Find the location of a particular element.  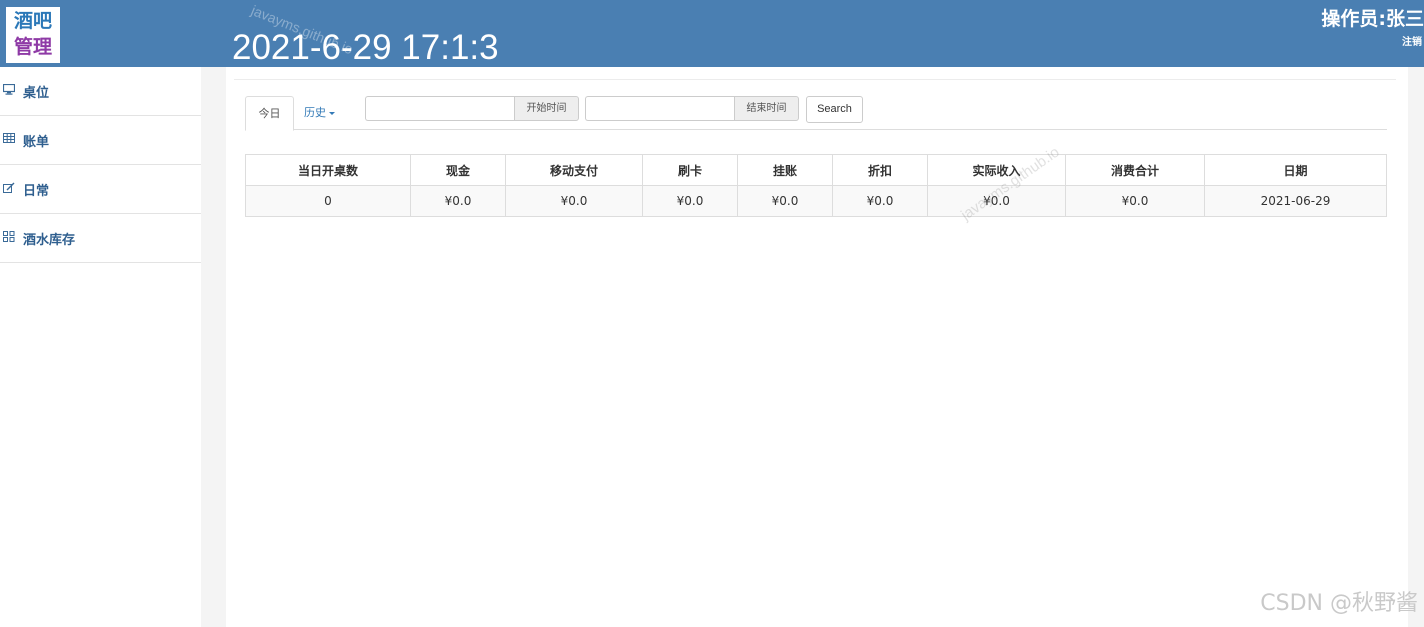

col-header: 现金 is located at coordinates (458, 170).